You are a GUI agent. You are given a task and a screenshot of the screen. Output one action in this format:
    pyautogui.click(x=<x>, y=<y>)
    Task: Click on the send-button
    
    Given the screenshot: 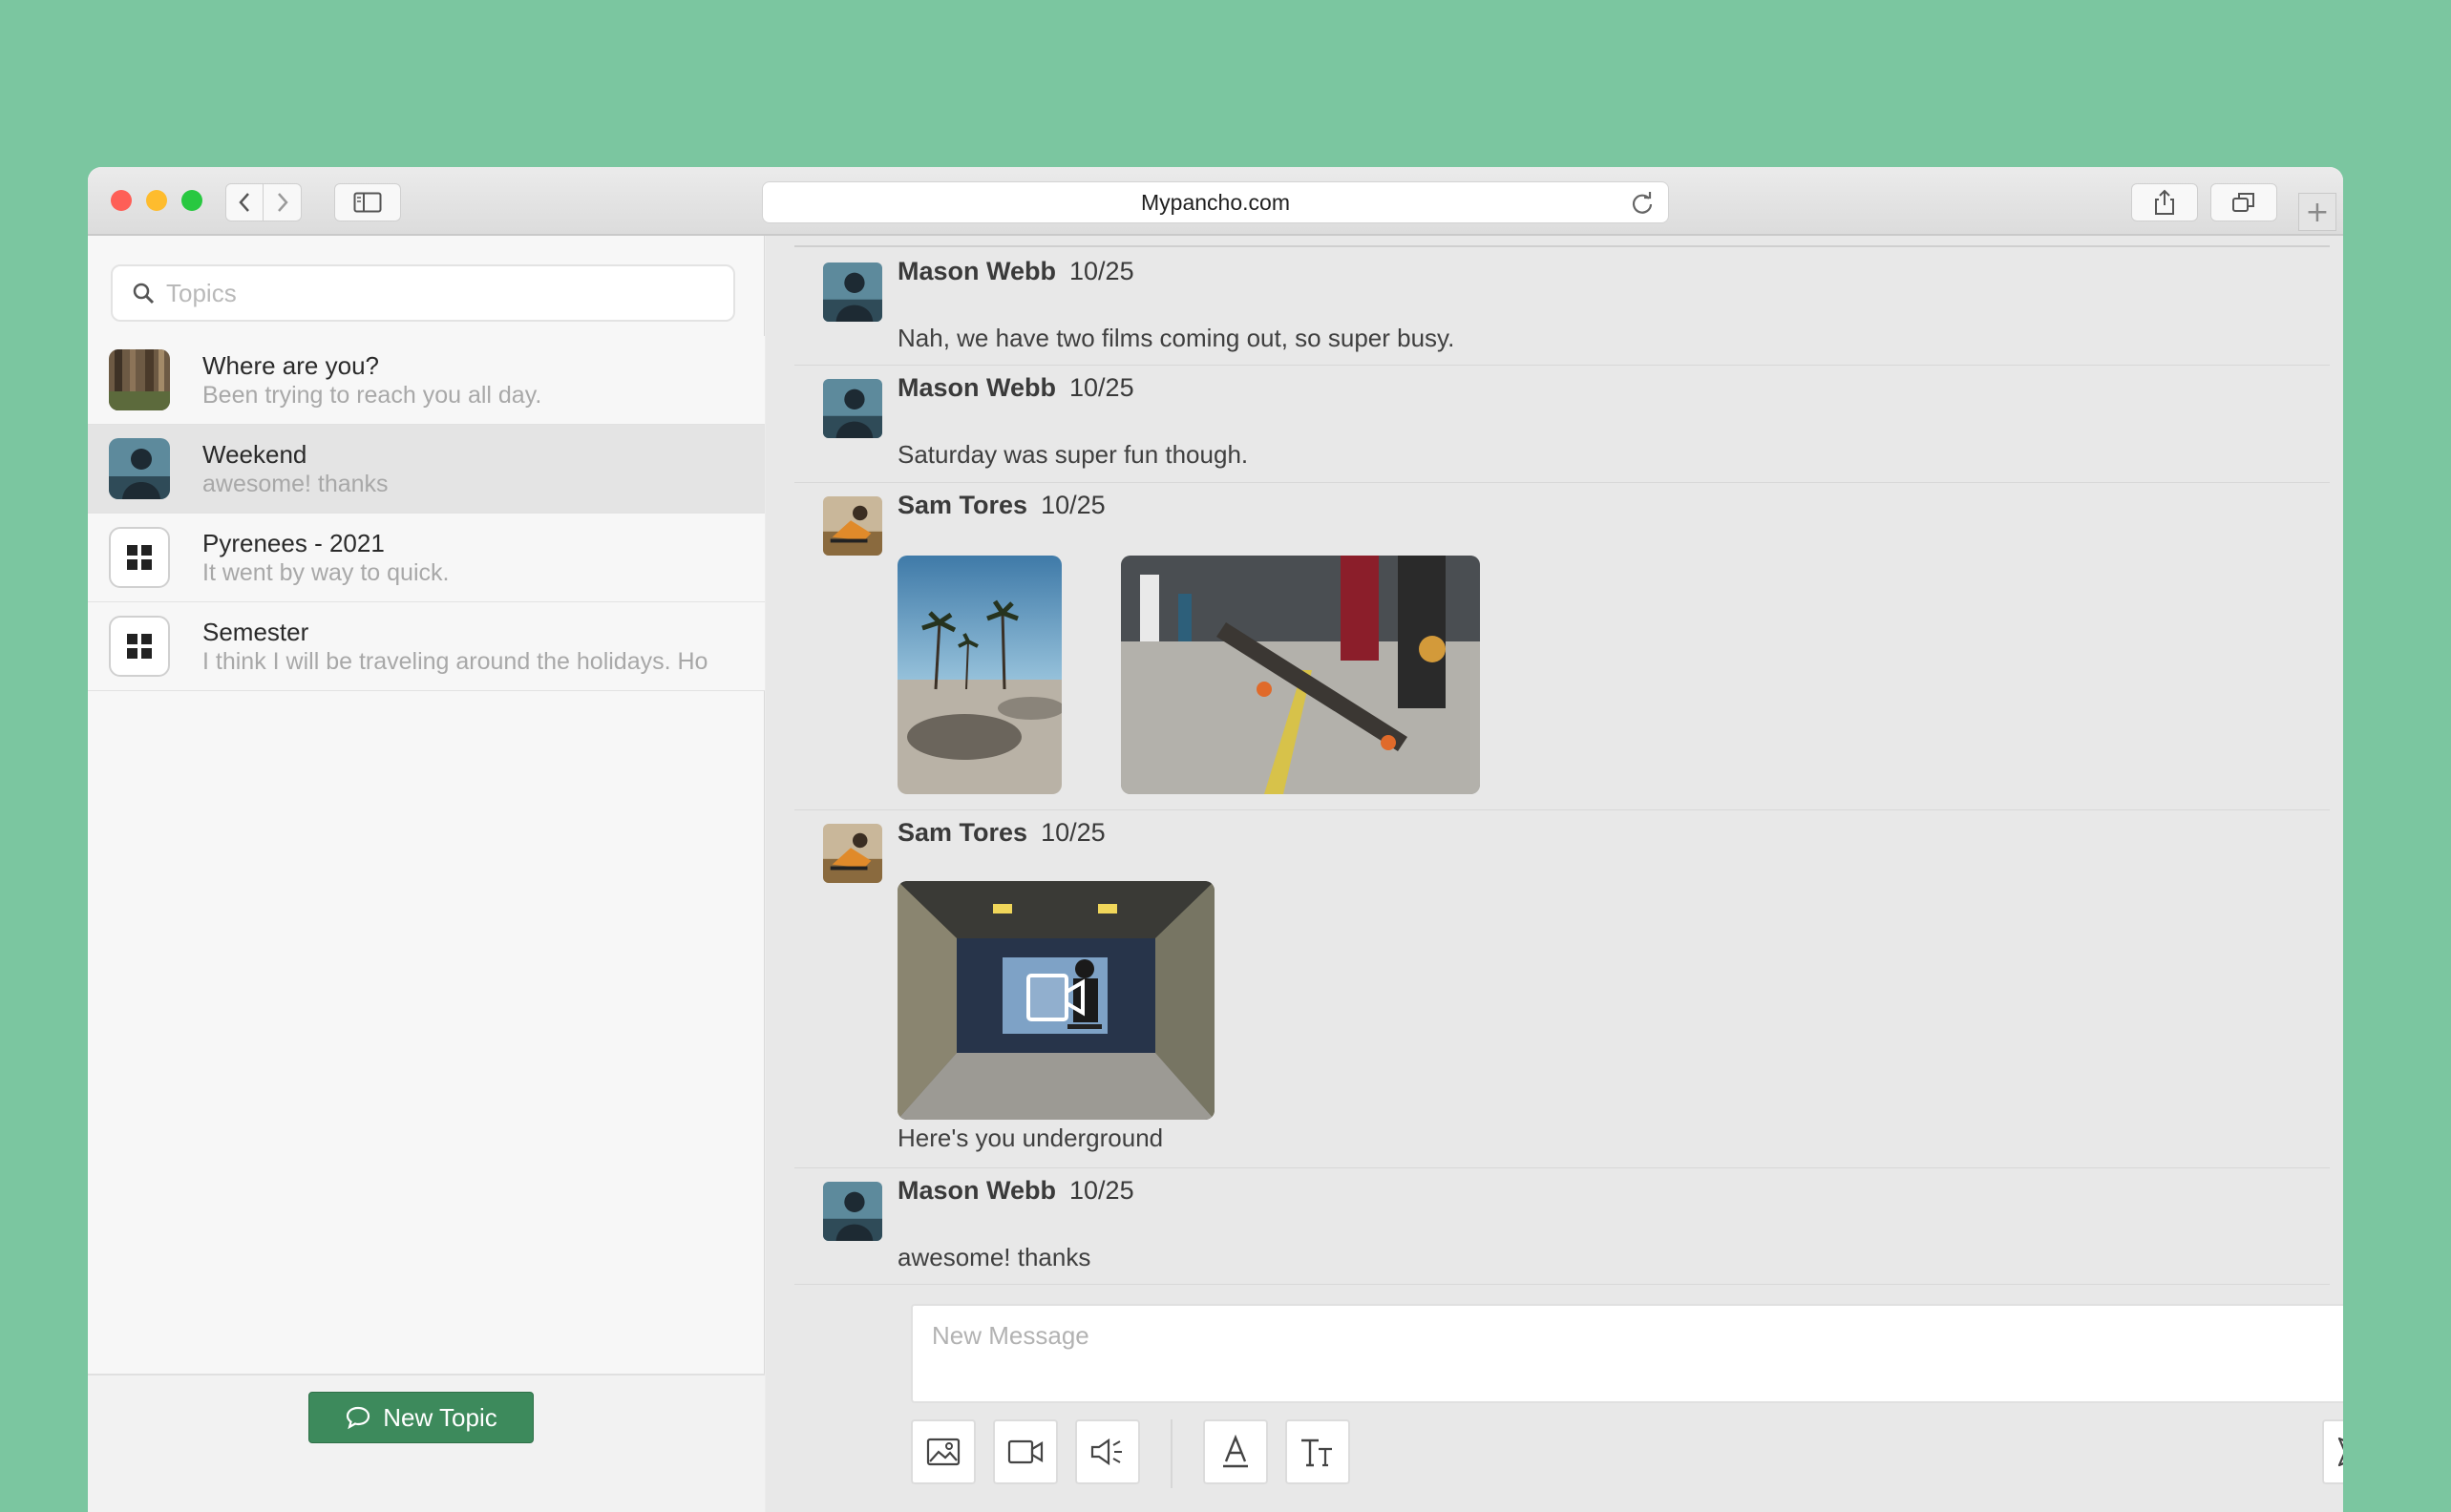 What is the action you would take?
    pyautogui.click(x=2333, y=1452)
    